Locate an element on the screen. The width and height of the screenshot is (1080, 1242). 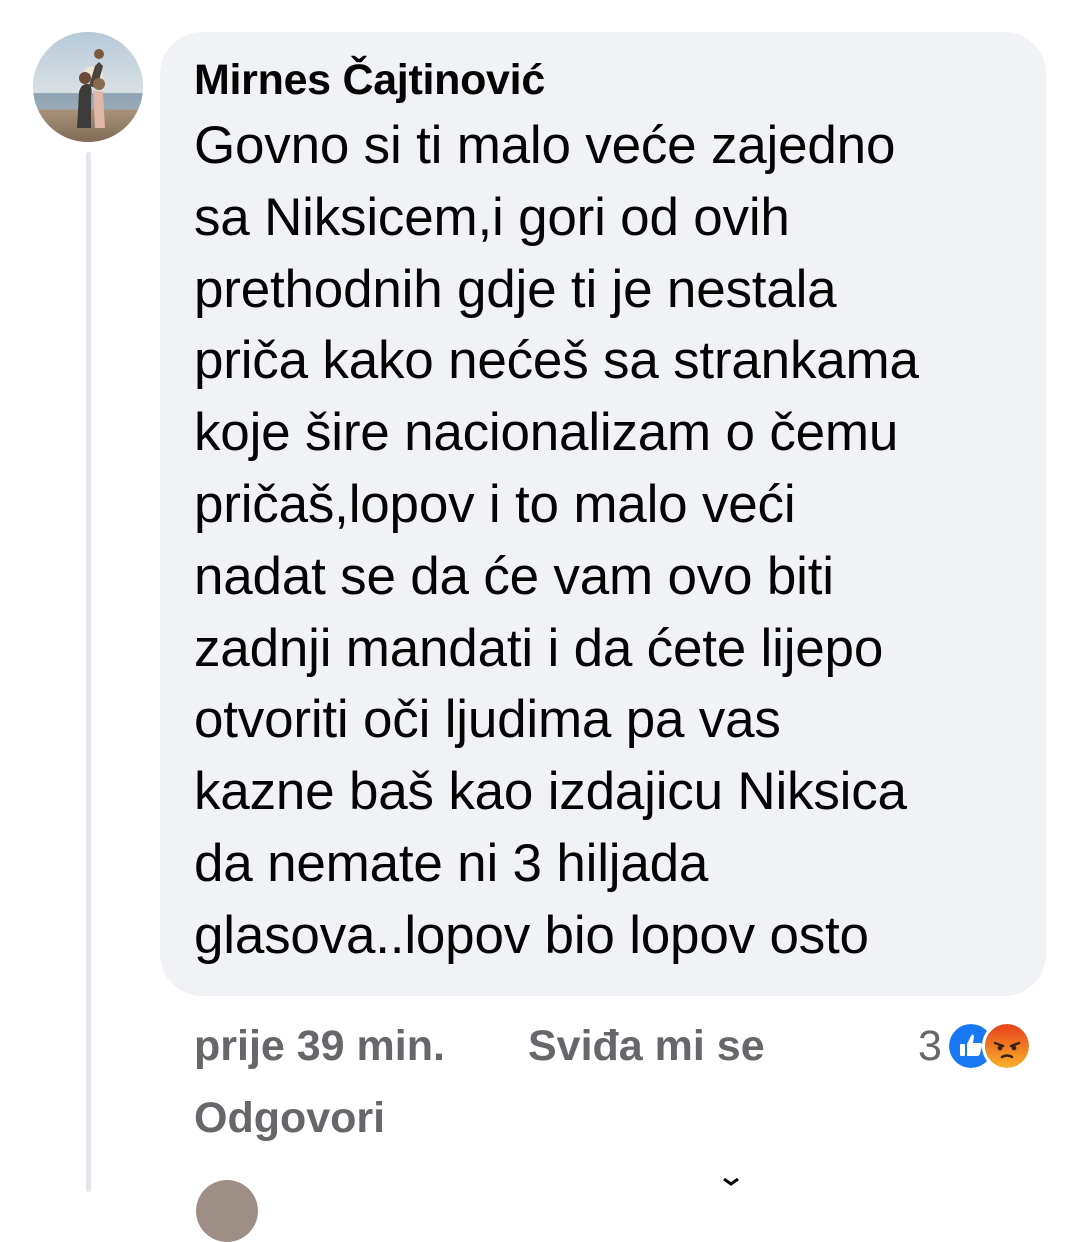
comment-author: Mirnes Čajtinović is located at coordinates (605, 80).